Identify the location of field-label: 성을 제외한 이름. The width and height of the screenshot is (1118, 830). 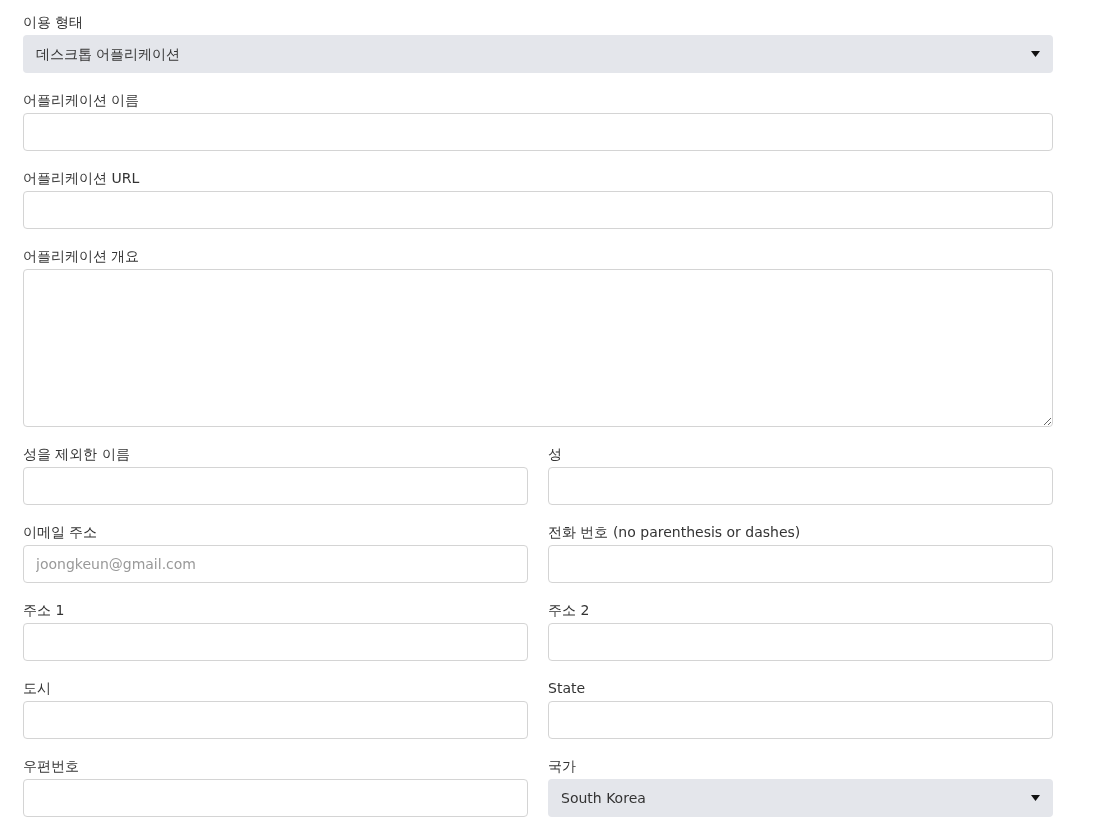
(76, 454).